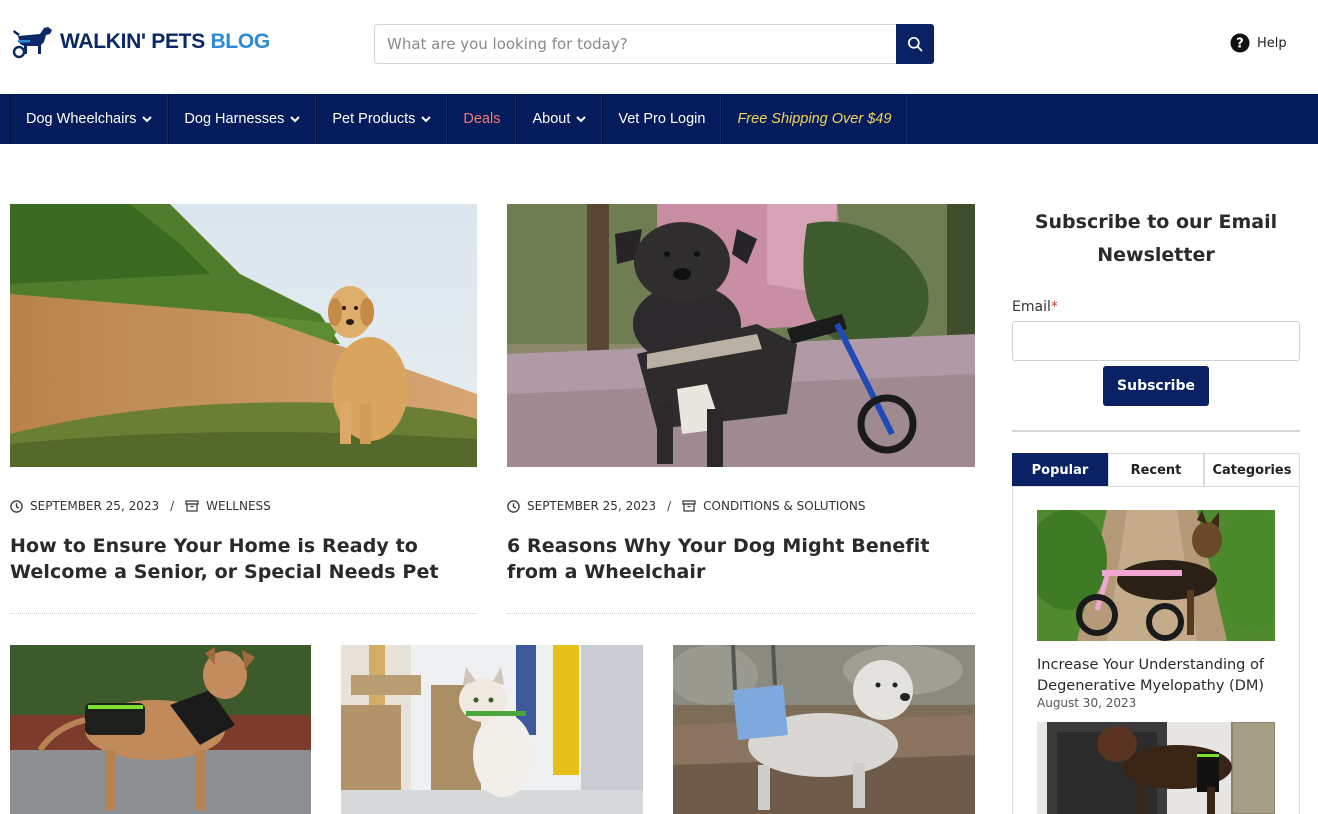 The width and height of the screenshot is (1318, 814). What do you see at coordinates (1060, 470) in the screenshot?
I see `tab-popular: Popular` at bounding box center [1060, 470].